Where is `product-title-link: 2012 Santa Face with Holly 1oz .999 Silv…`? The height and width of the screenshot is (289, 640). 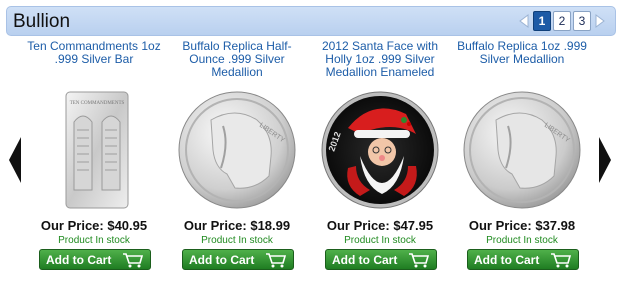
product-title-link: 2012 Santa Face with Holly 1oz .999 Silv… is located at coordinates (380, 62).